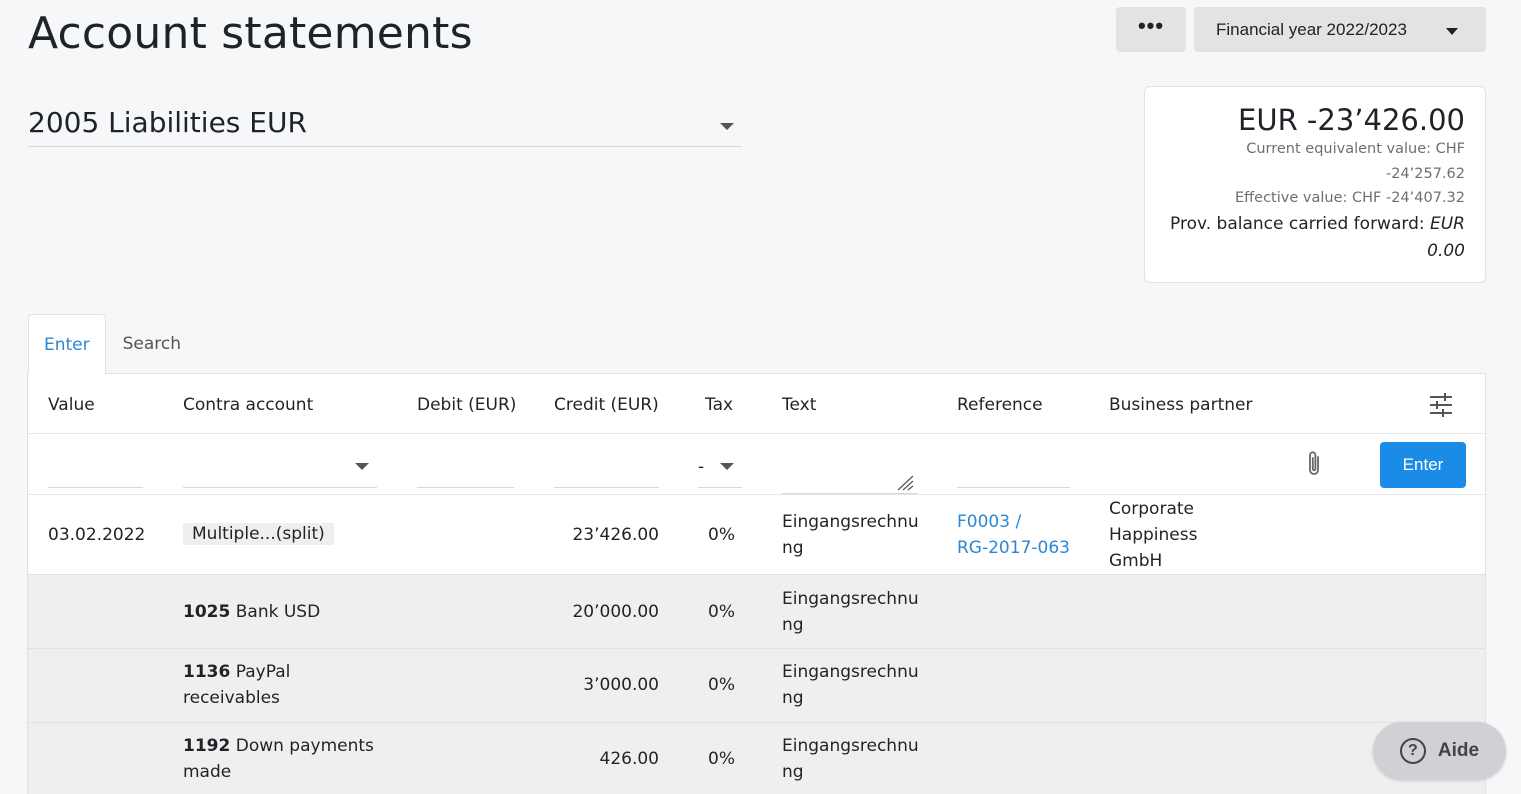 The height and width of the screenshot is (794, 1521). I want to click on value-date-input, so click(95, 461).